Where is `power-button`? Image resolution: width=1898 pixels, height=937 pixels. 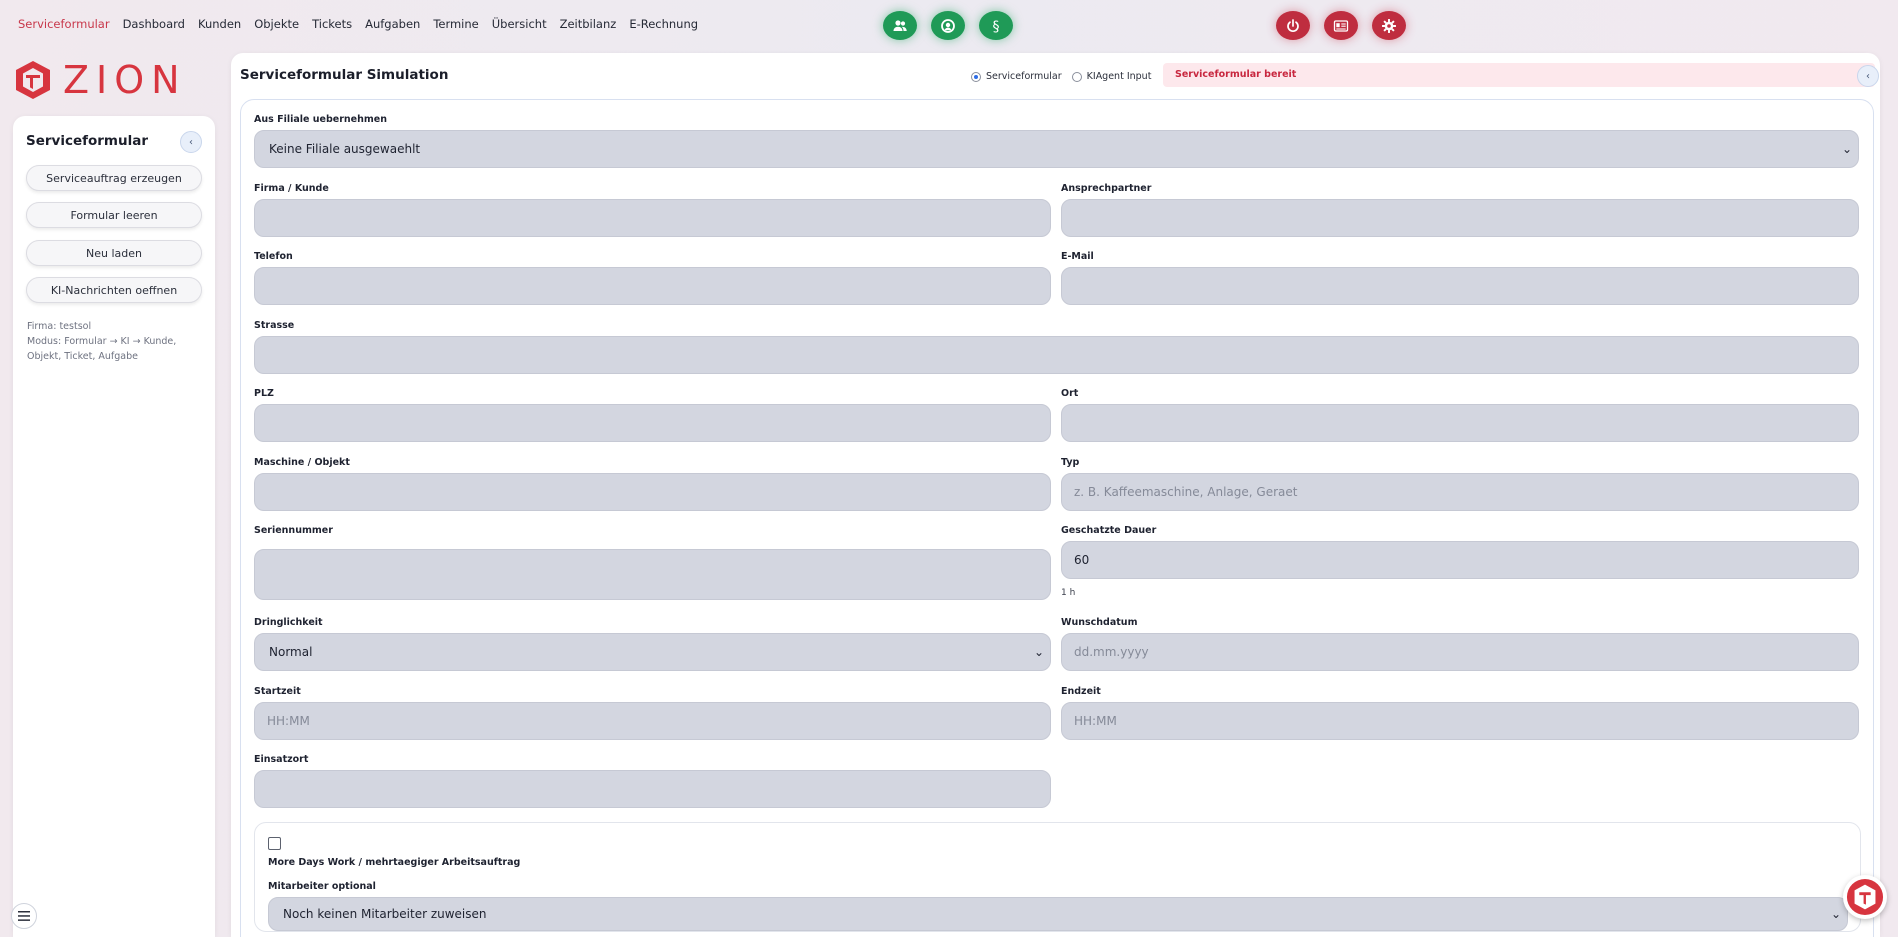
power-button is located at coordinates (1293, 25).